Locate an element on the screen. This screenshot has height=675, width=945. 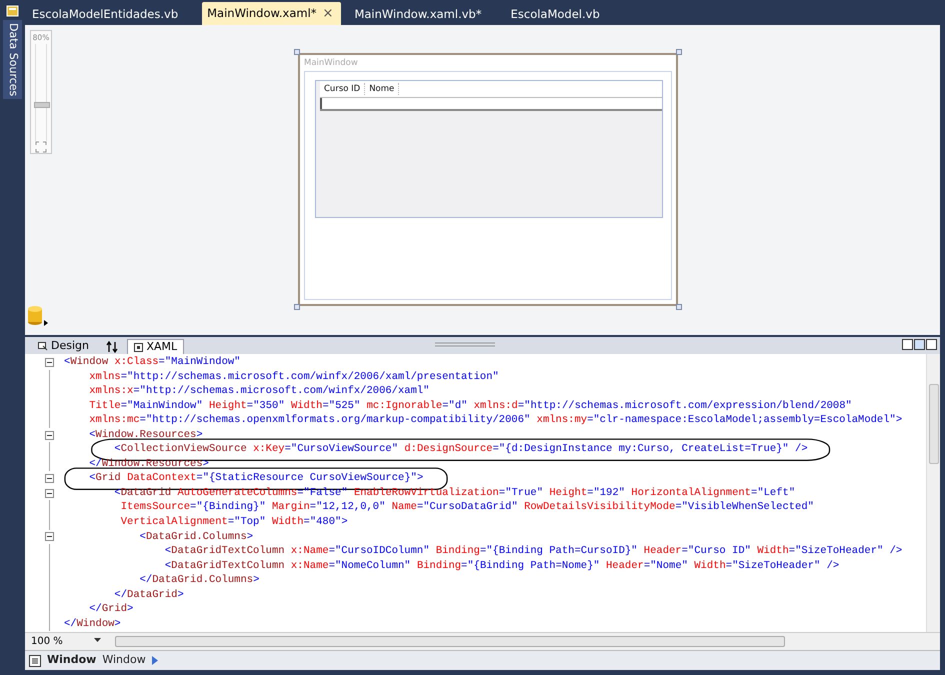
data-sources-icon is located at coordinates (12, 10).